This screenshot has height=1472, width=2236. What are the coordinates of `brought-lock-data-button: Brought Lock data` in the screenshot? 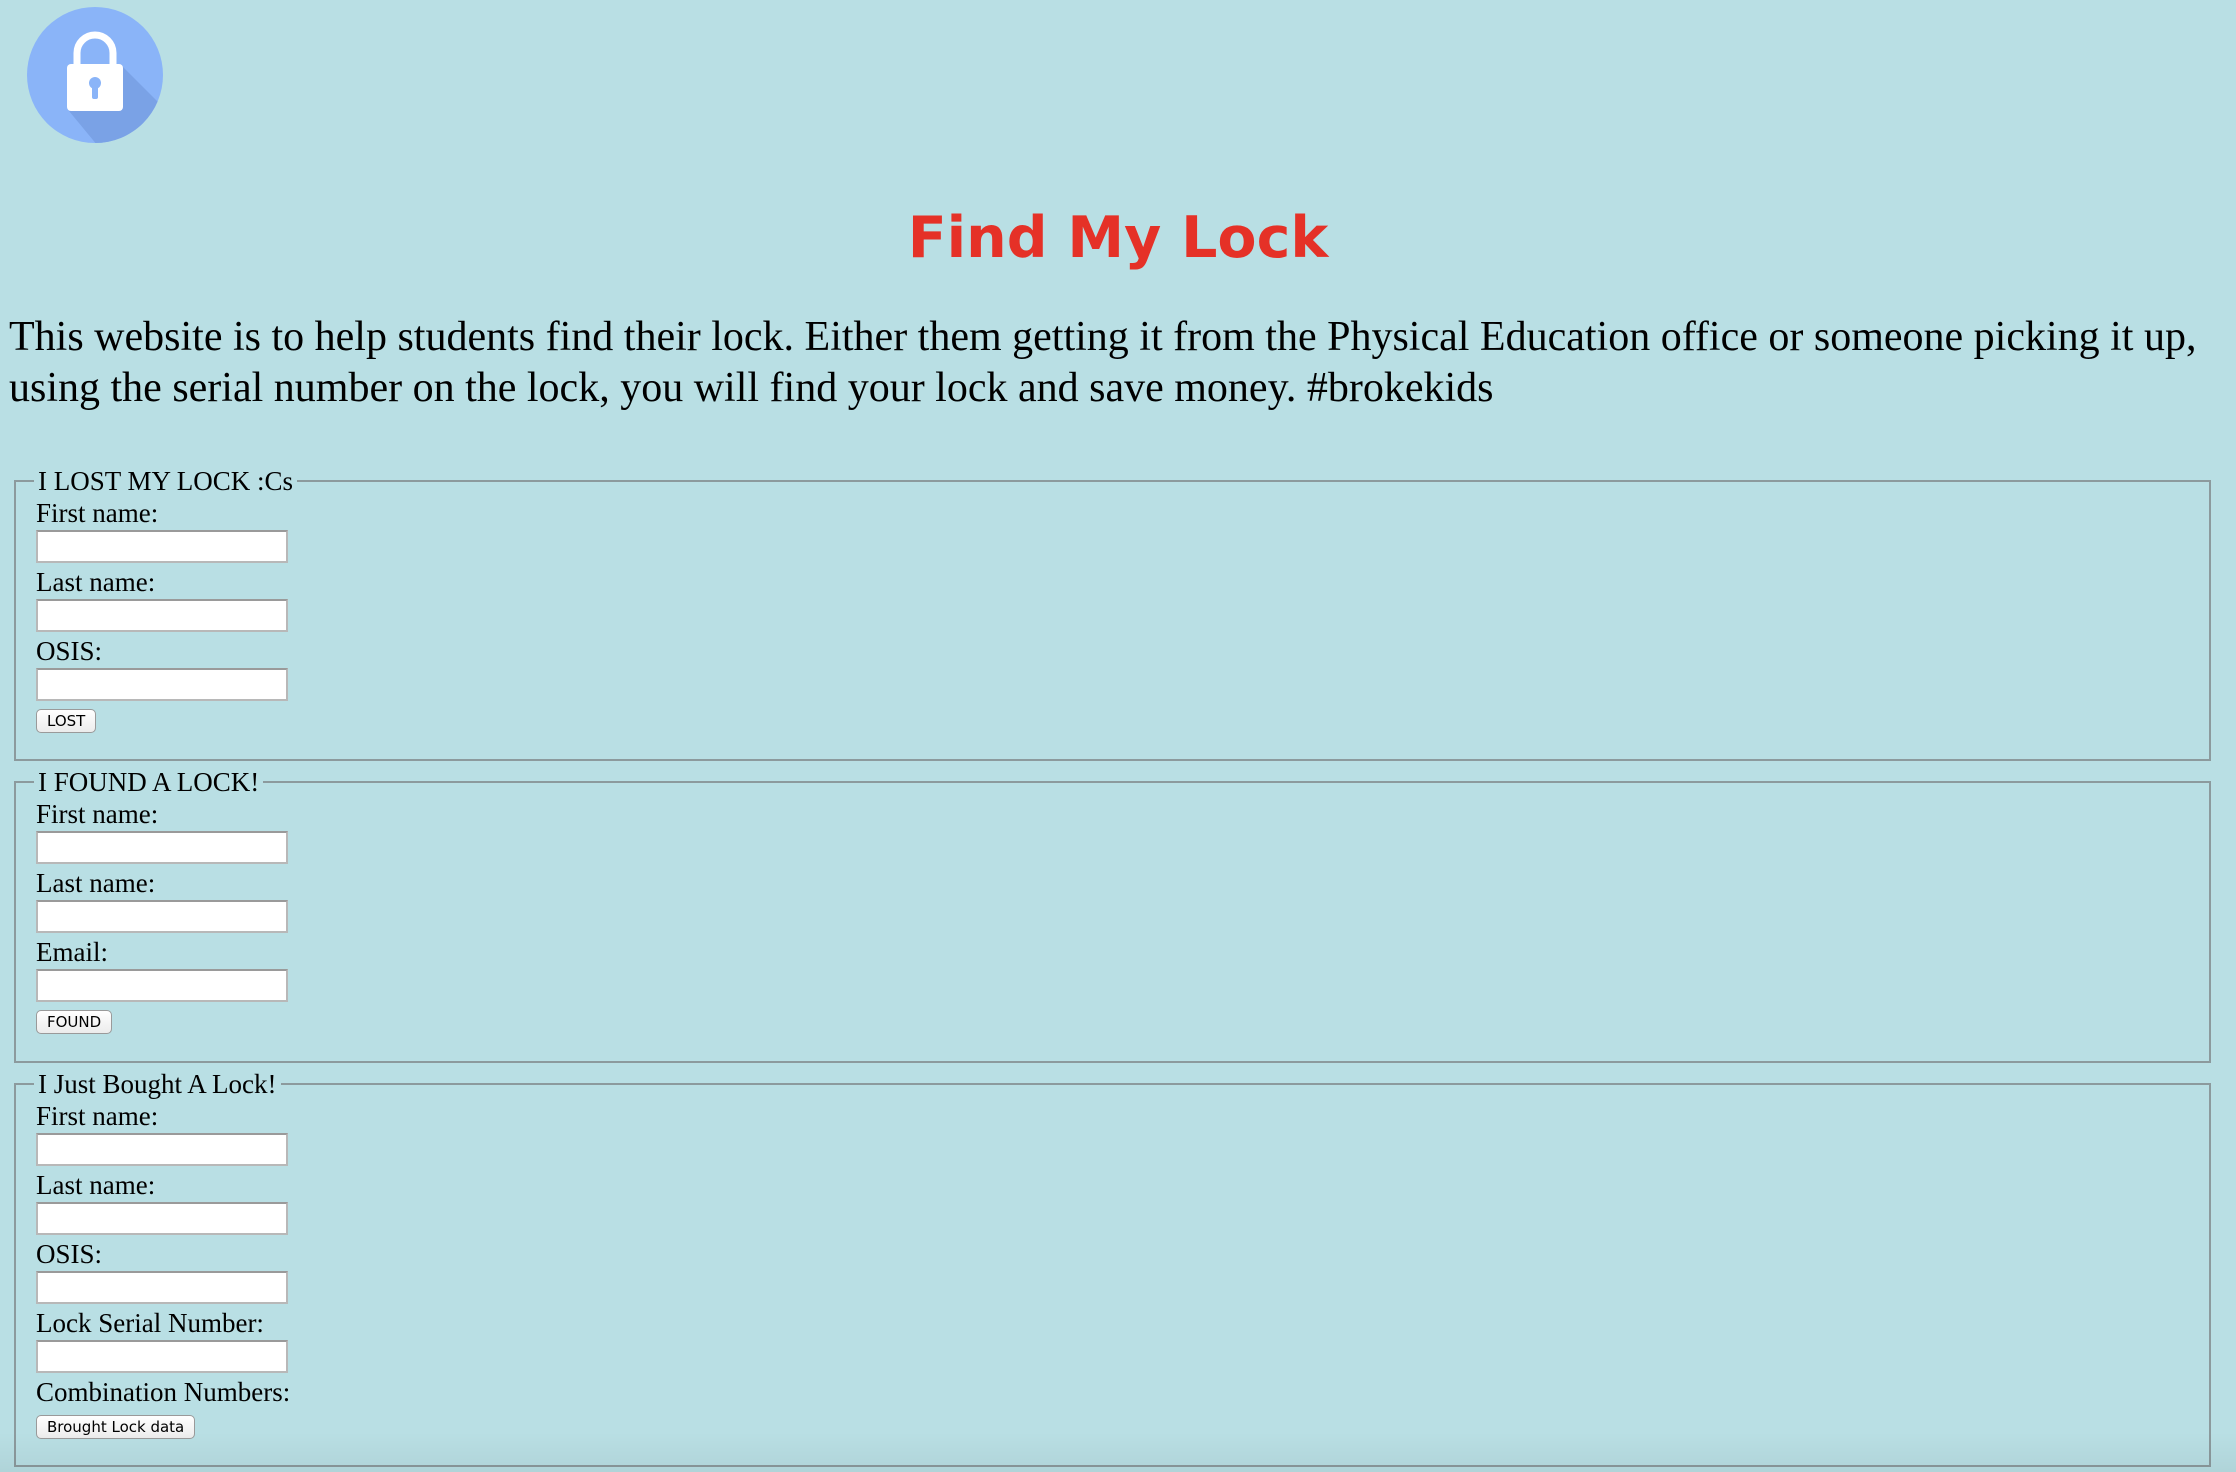 It's located at (116, 1427).